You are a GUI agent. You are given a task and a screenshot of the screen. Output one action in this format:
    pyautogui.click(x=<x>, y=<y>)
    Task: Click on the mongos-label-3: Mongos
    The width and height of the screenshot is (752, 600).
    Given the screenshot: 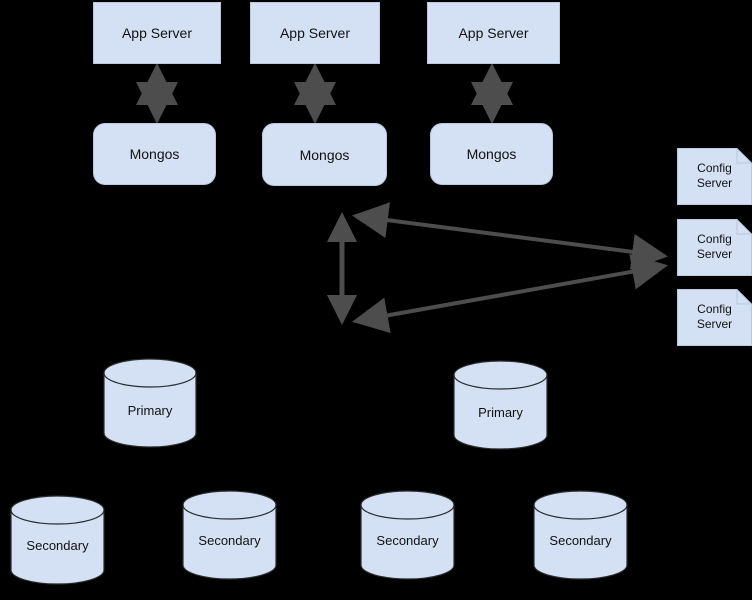 What is the action you would take?
    pyautogui.click(x=491, y=154)
    